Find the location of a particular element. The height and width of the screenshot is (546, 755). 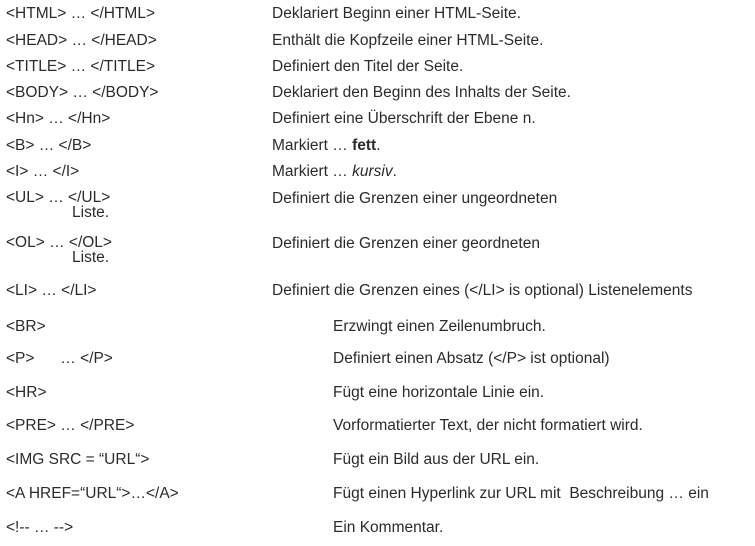

tag-description: Definiert eine Überschrift der Ebene n. is located at coordinates (404, 118).